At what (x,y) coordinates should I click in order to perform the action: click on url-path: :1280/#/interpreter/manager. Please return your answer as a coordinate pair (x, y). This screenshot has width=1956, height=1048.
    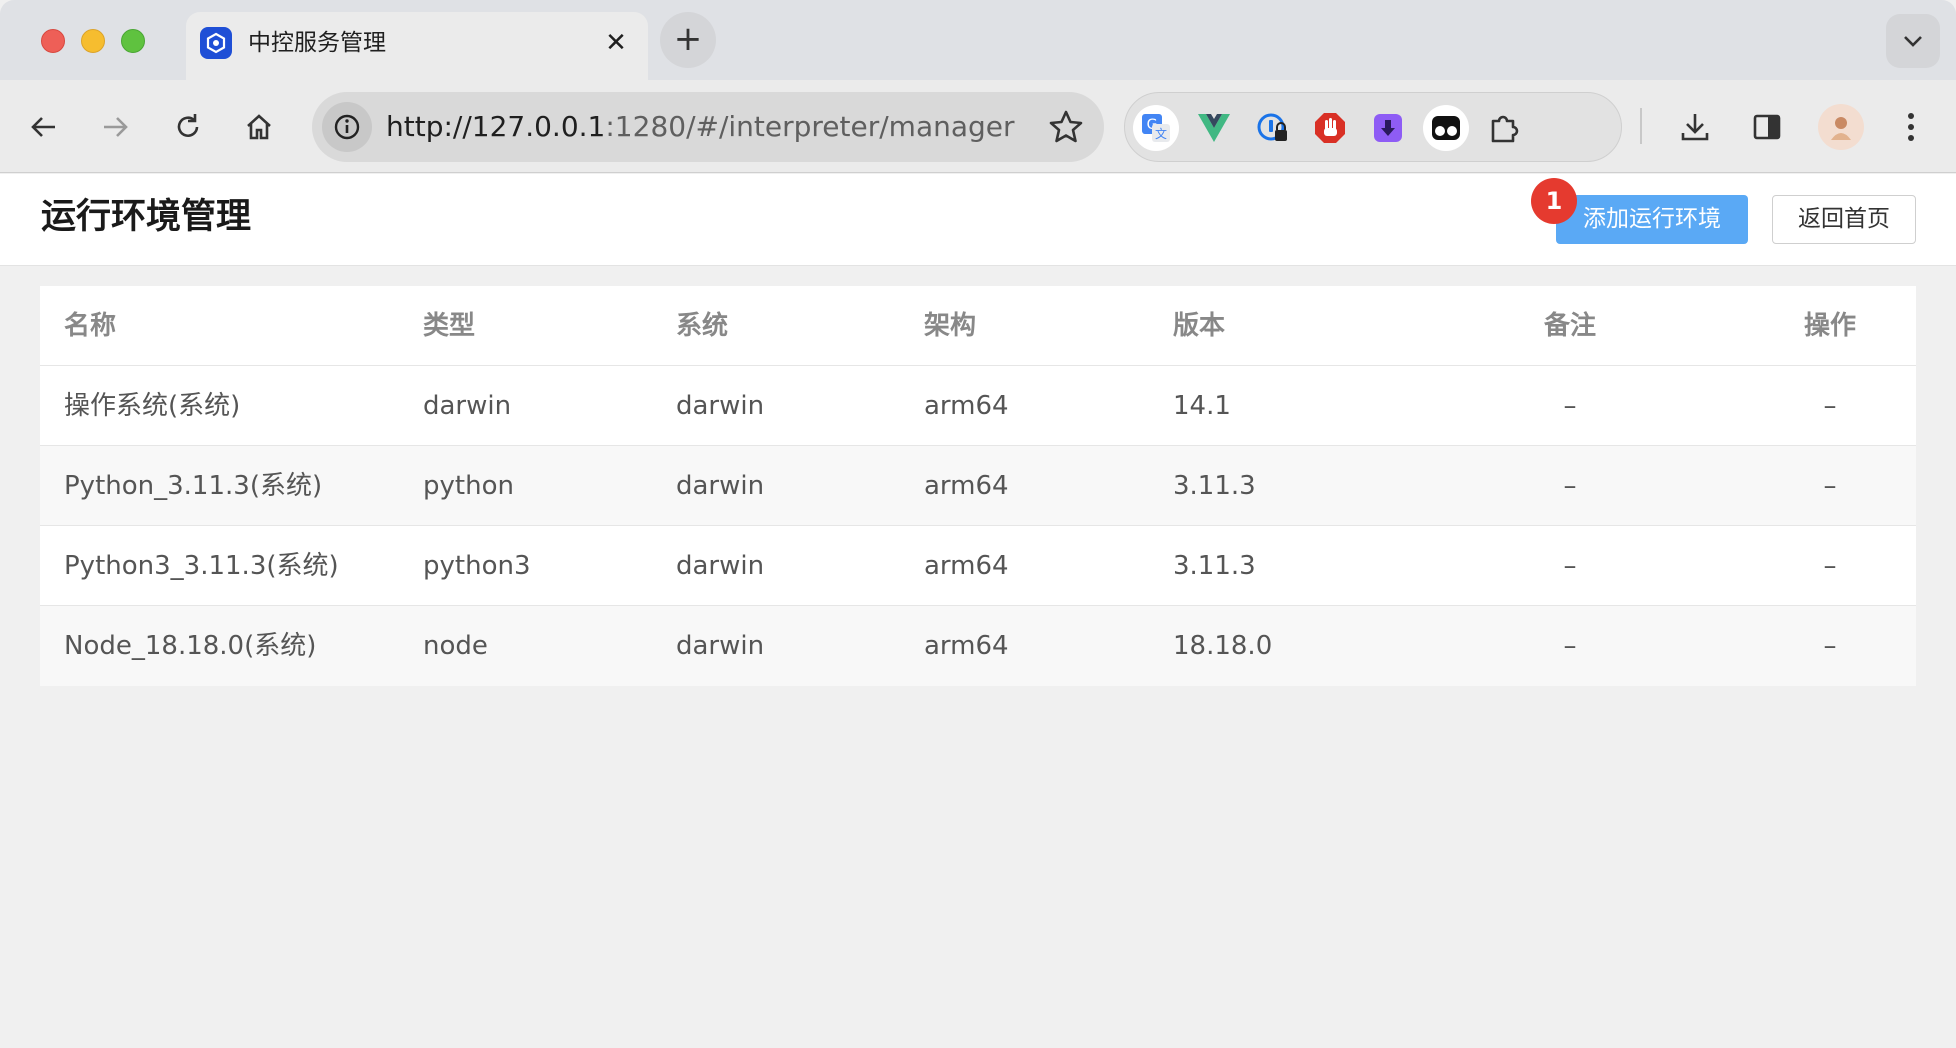
    Looking at the image, I should click on (810, 126).